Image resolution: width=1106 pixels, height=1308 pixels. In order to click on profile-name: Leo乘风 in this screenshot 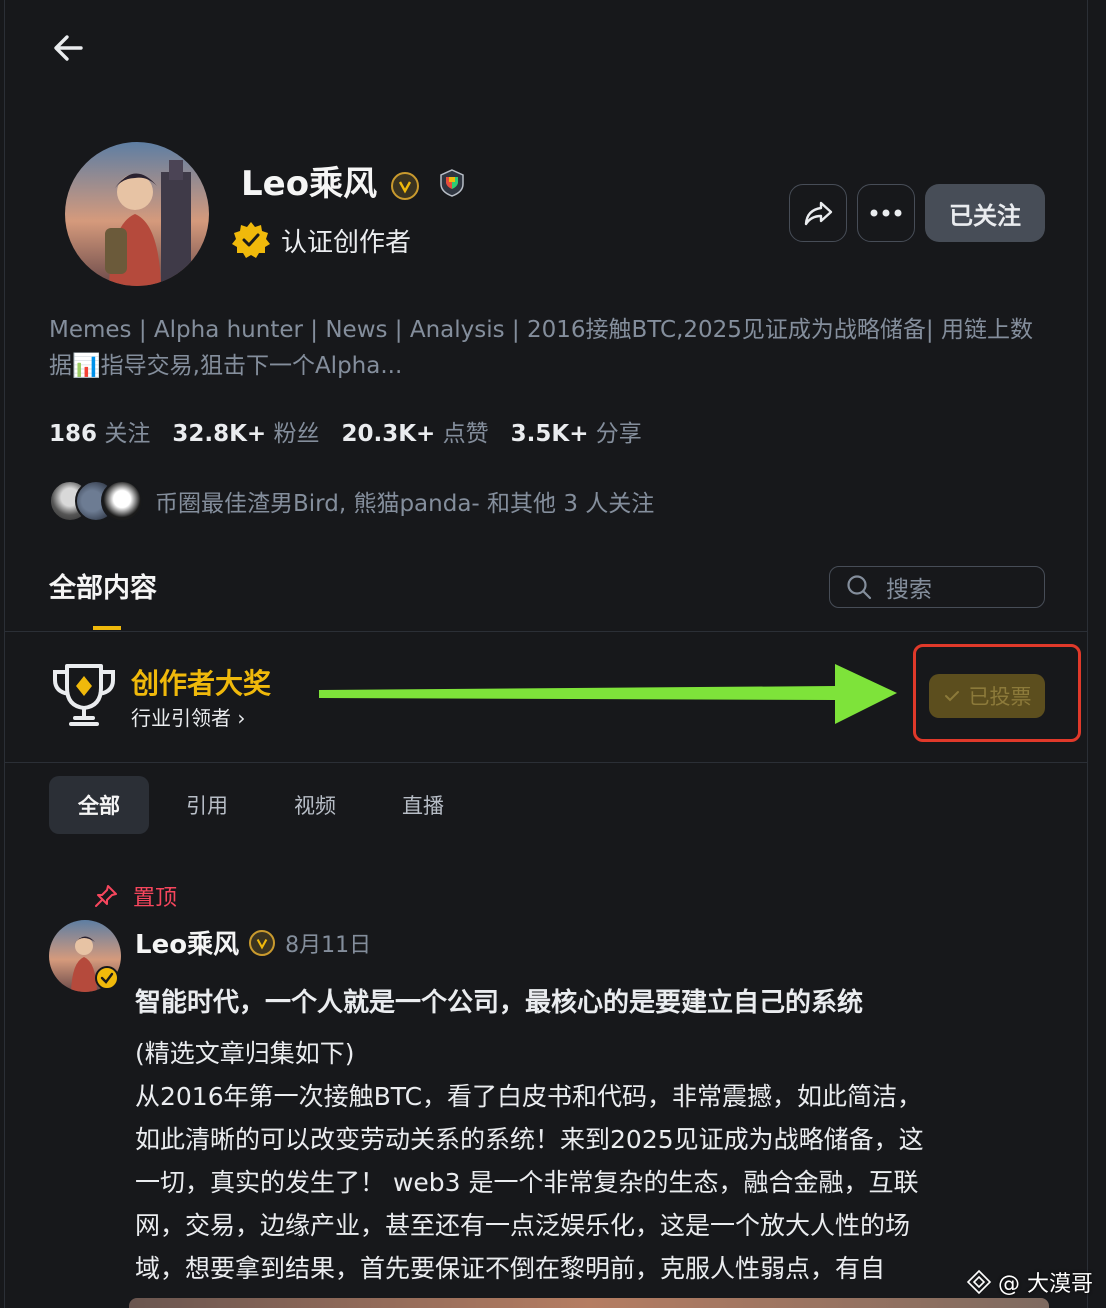, I will do `click(353, 181)`.